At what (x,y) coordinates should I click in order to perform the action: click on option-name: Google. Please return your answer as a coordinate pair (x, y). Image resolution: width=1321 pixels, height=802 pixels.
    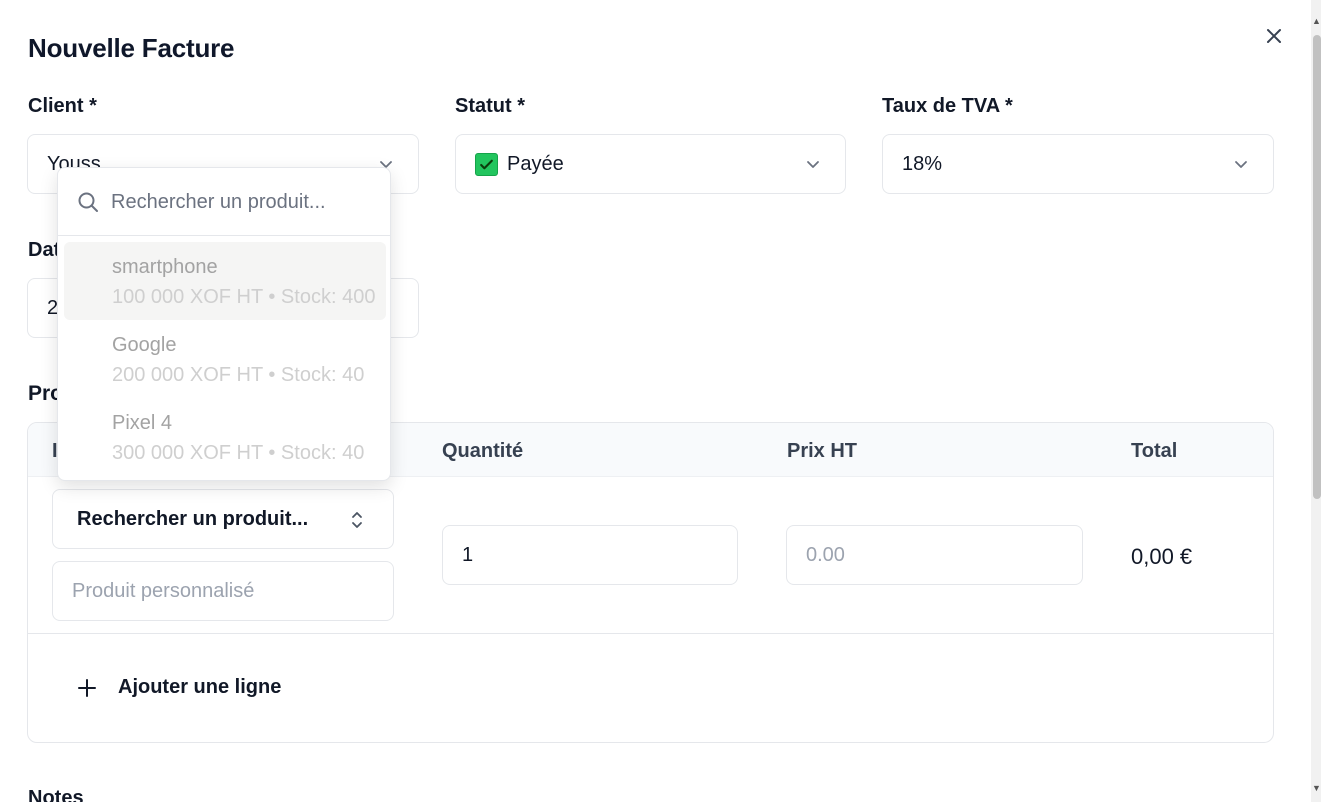
    Looking at the image, I should click on (144, 345).